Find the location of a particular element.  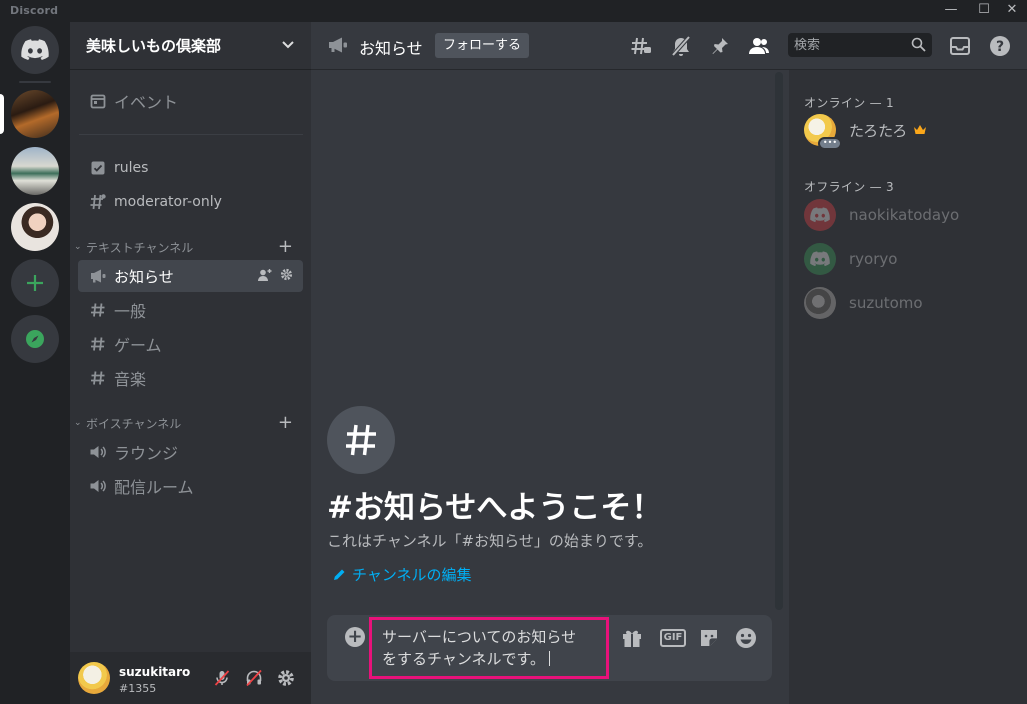

search-icon is located at coordinates (918, 44).